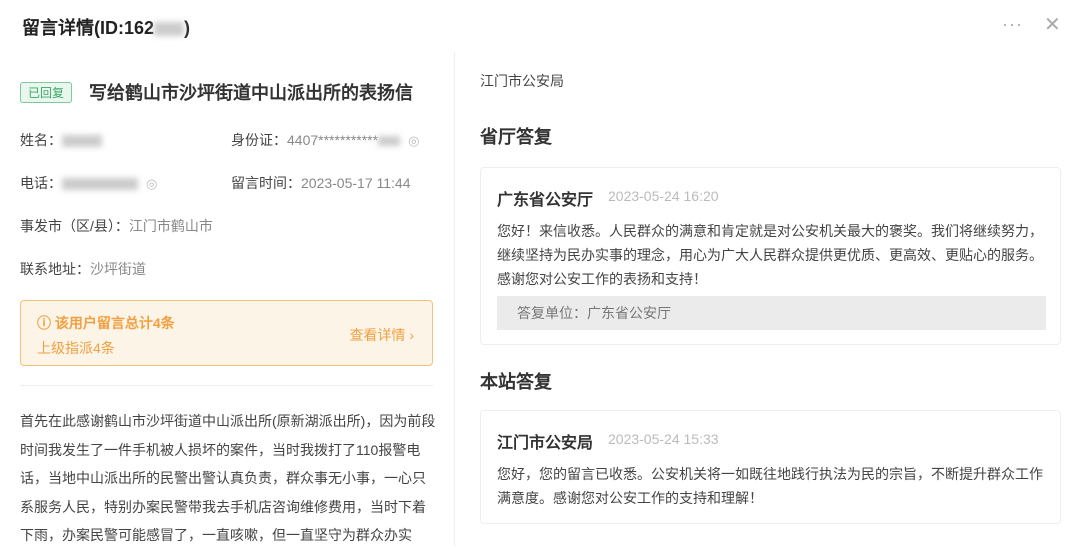 Image resolution: width=1080 pixels, height=550 pixels. Describe the element at coordinates (259, 140) in the screenshot. I see `id-label: 身份证：` at that location.